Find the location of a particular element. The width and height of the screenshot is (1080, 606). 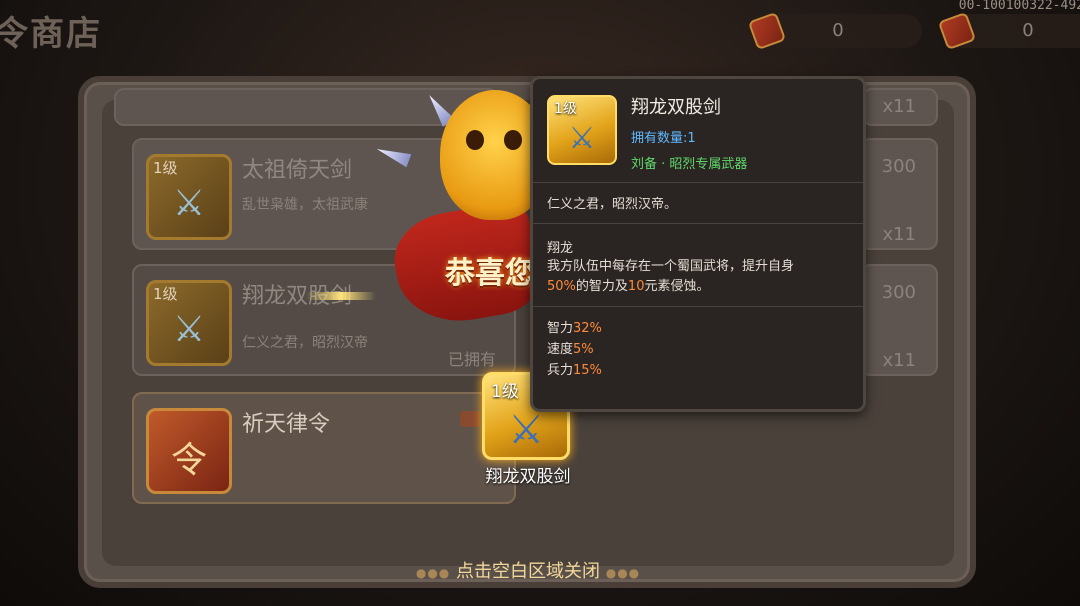

congrats-banner: 恭喜您 is located at coordinates (490, 273).